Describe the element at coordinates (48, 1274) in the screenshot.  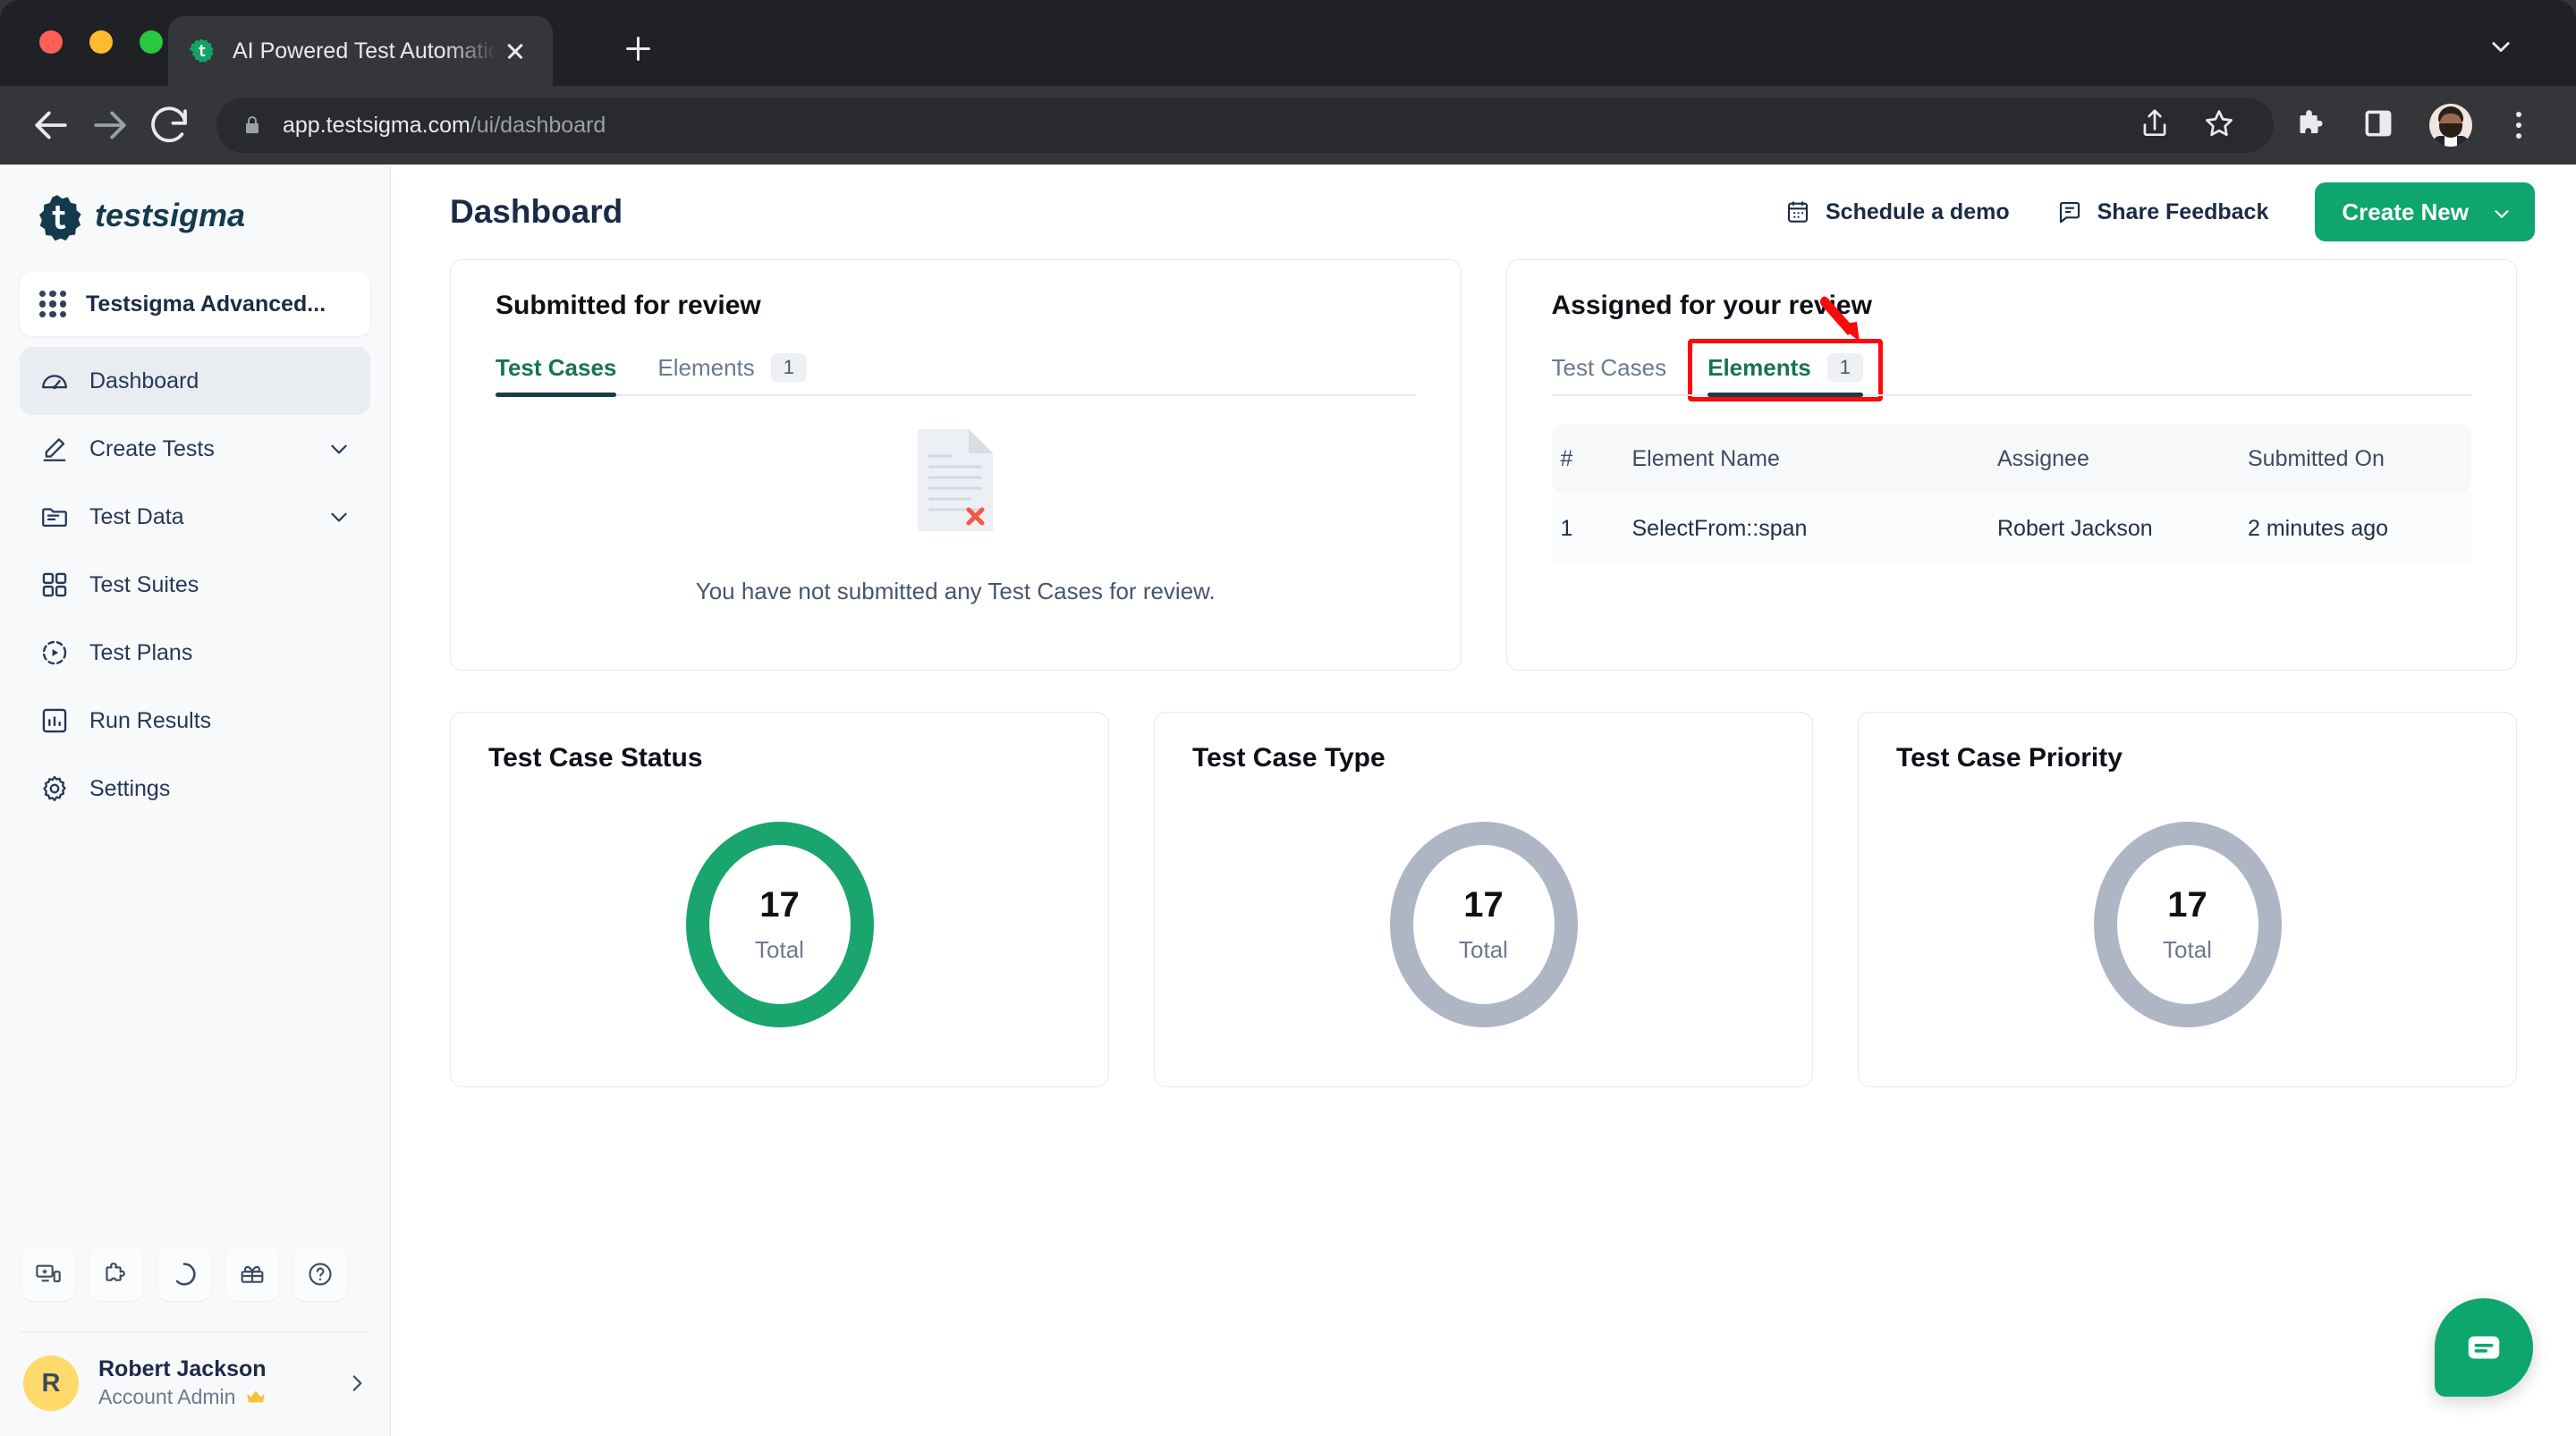
I see `devices-icon` at that location.